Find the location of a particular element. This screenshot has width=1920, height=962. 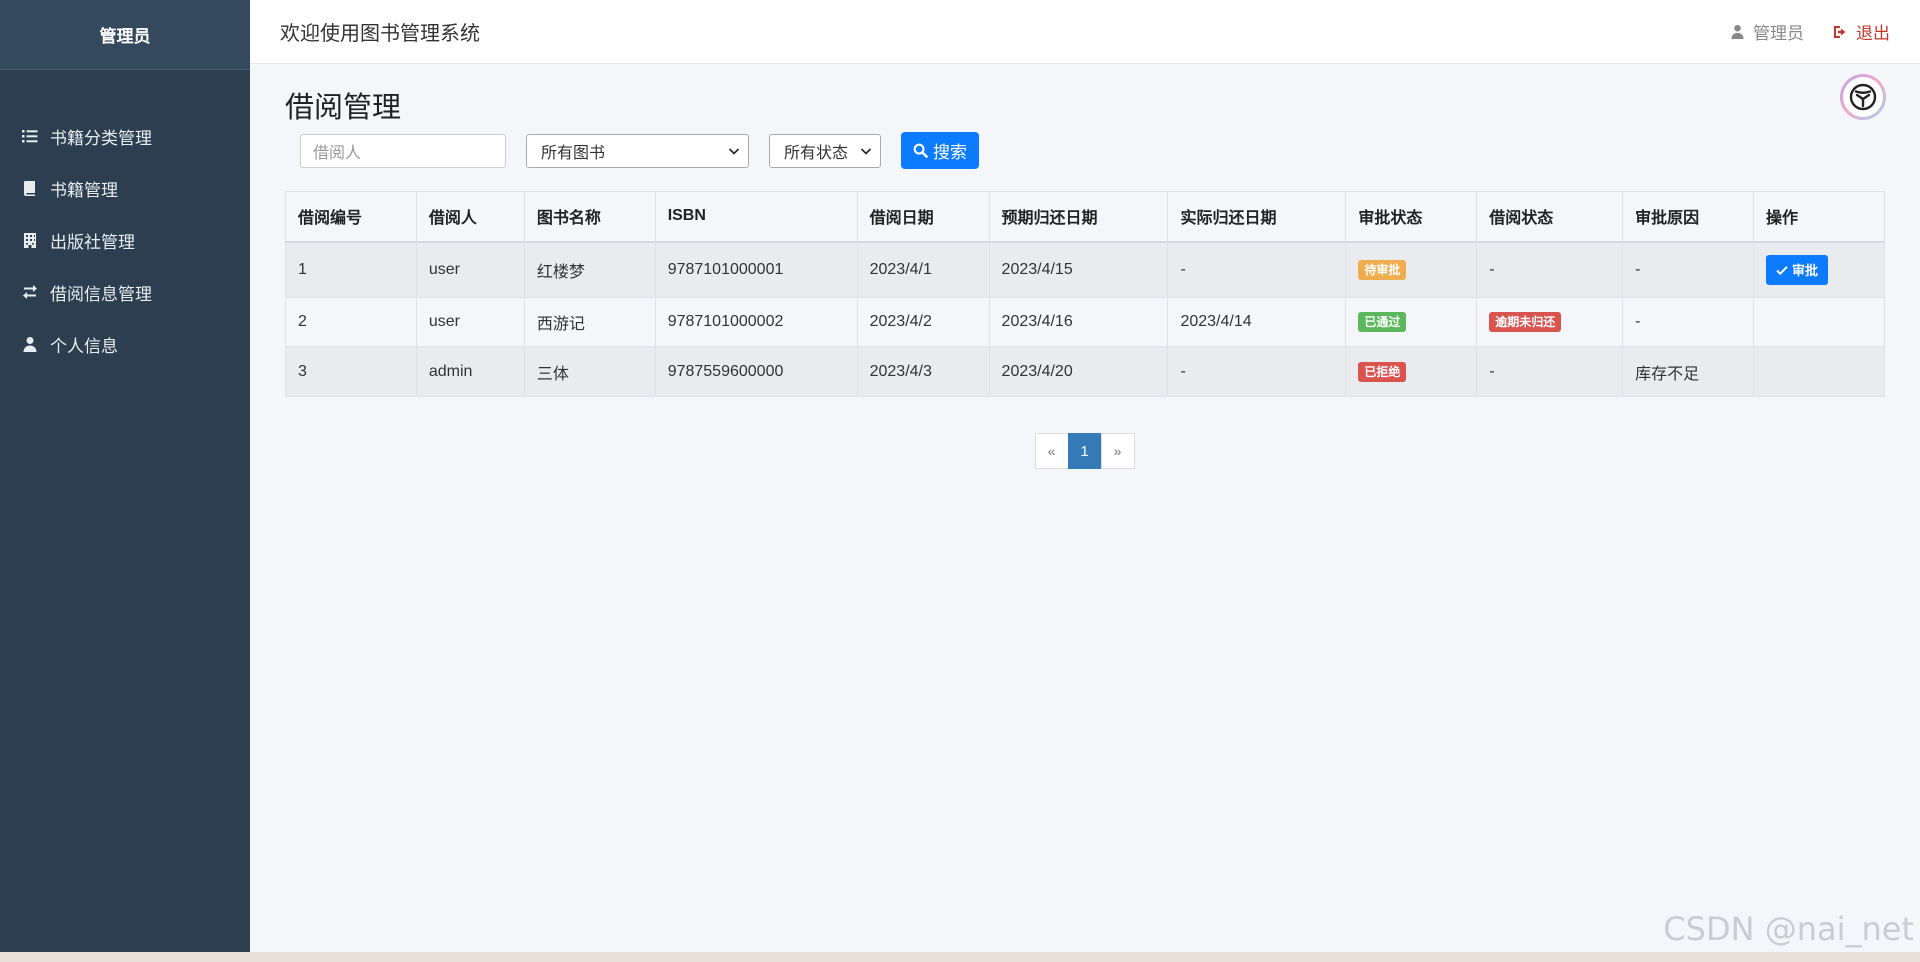

sidebar-item-label: 出版社管理 is located at coordinates (92, 242).